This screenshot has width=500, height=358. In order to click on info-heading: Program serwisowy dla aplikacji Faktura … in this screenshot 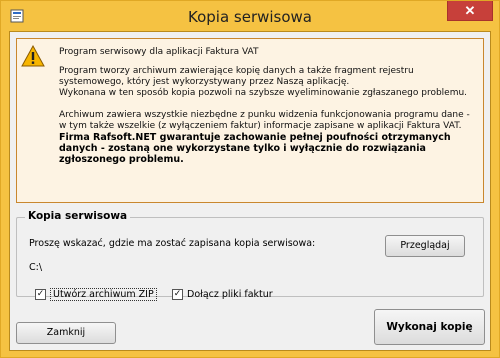, I will do `click(159, 52)`.